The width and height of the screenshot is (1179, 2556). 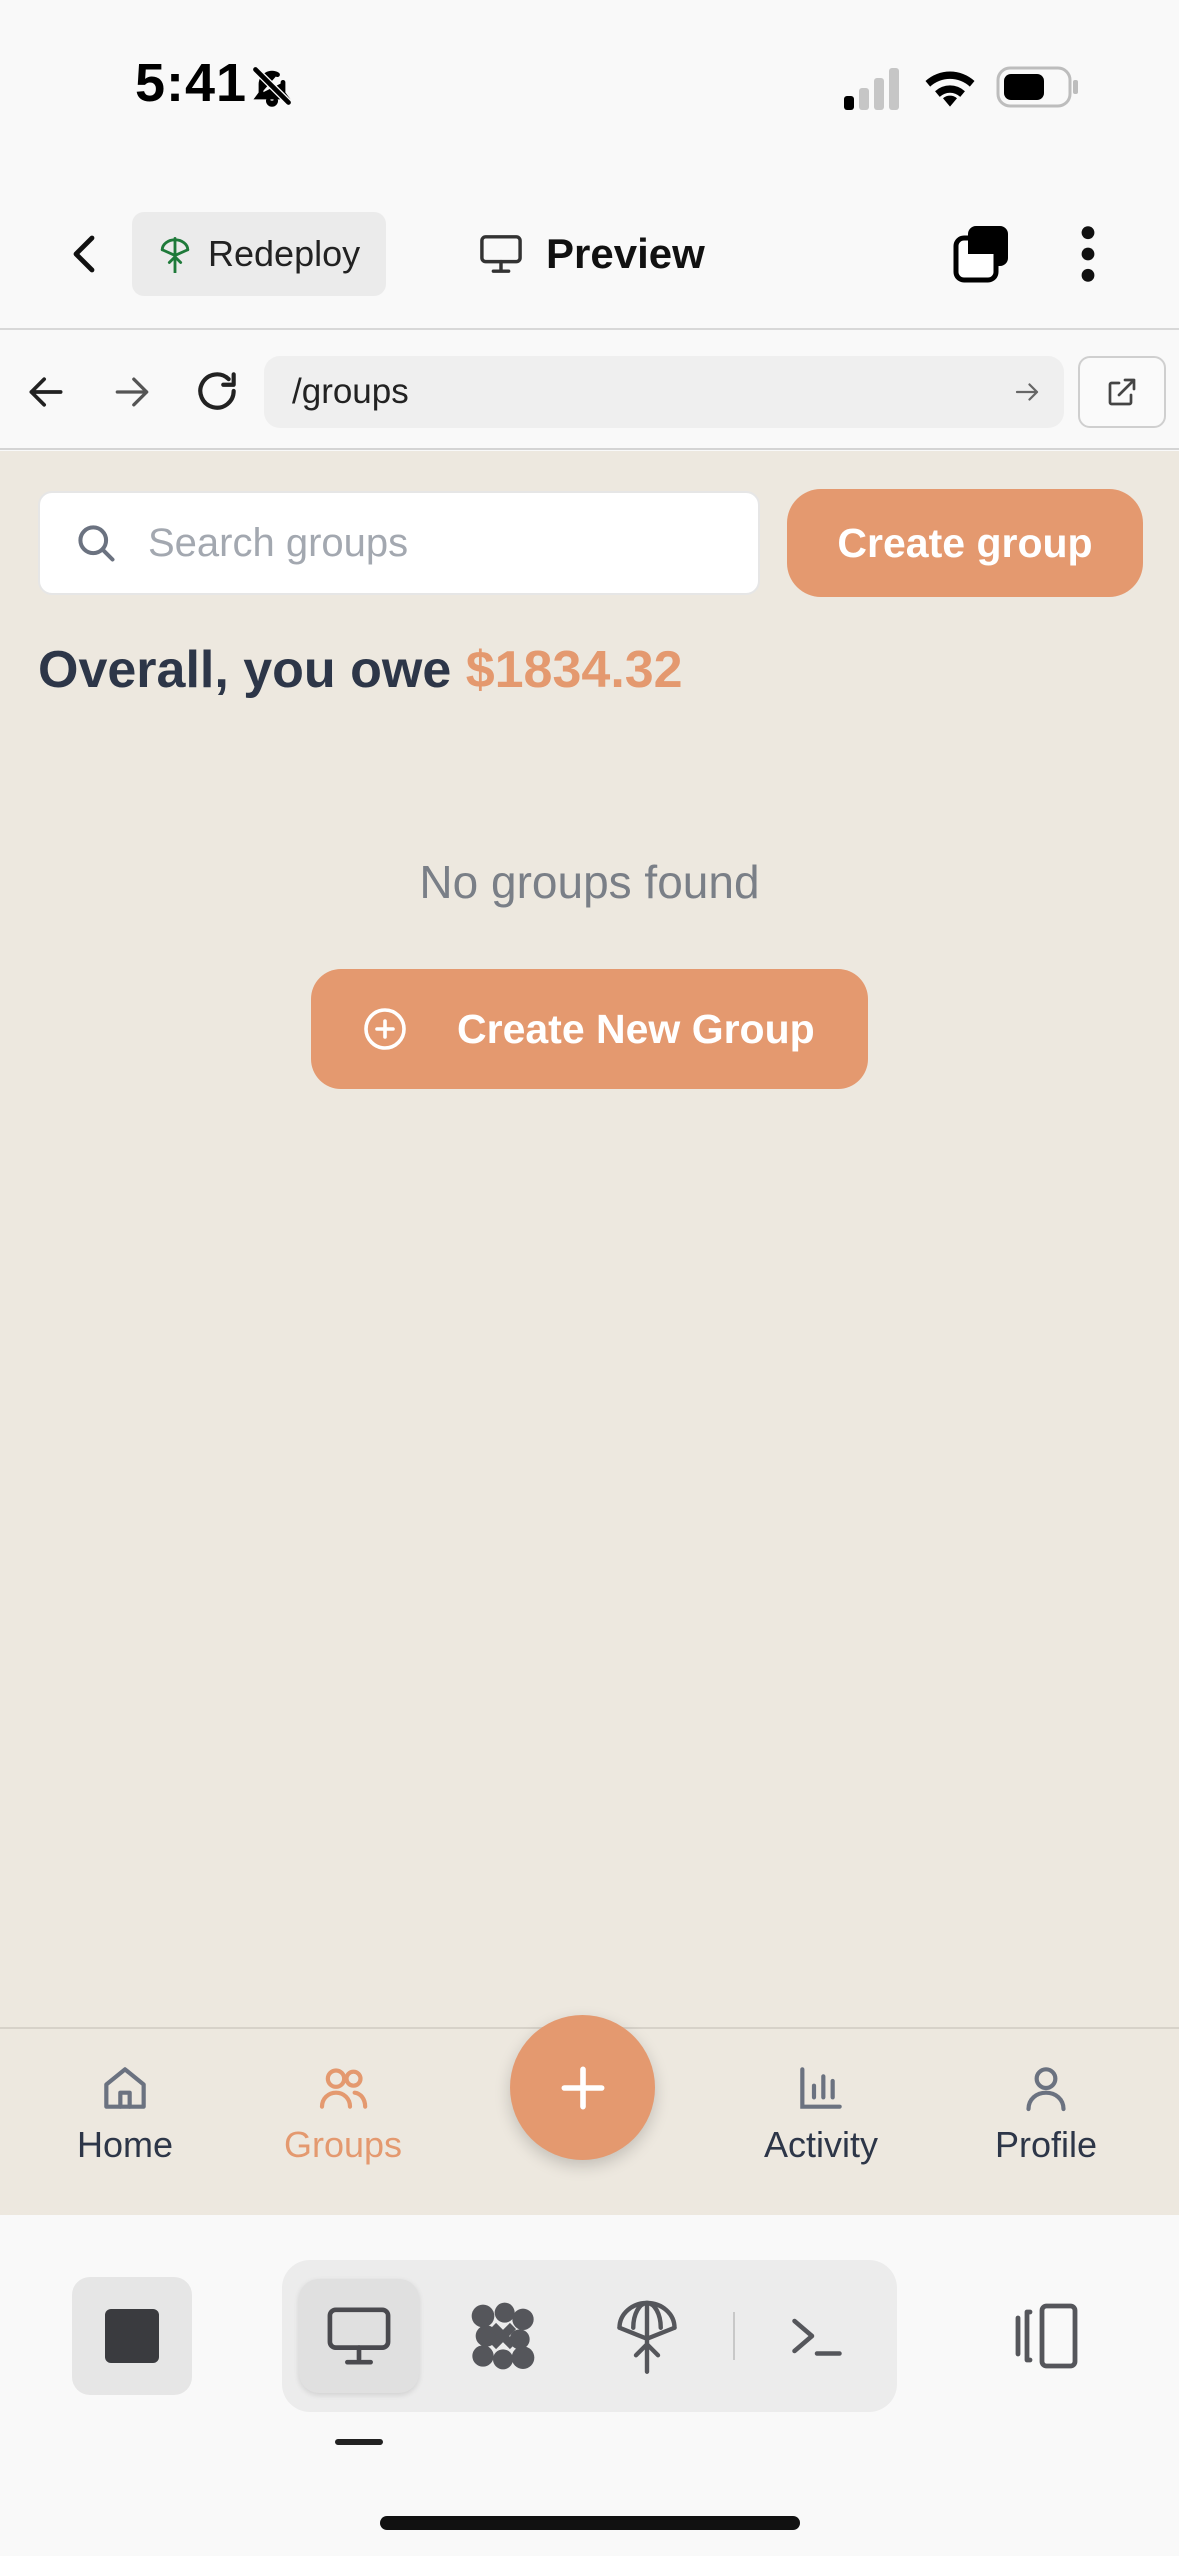 I want to click on search-icon, so click(x=96, y=543).